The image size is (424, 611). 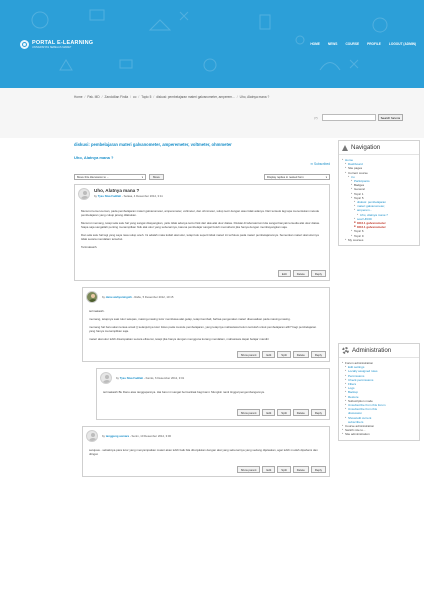 What do you see at coordinates (345, 350) in the screenshot?
I see `gear-icon` at bounding box center [345, 350].